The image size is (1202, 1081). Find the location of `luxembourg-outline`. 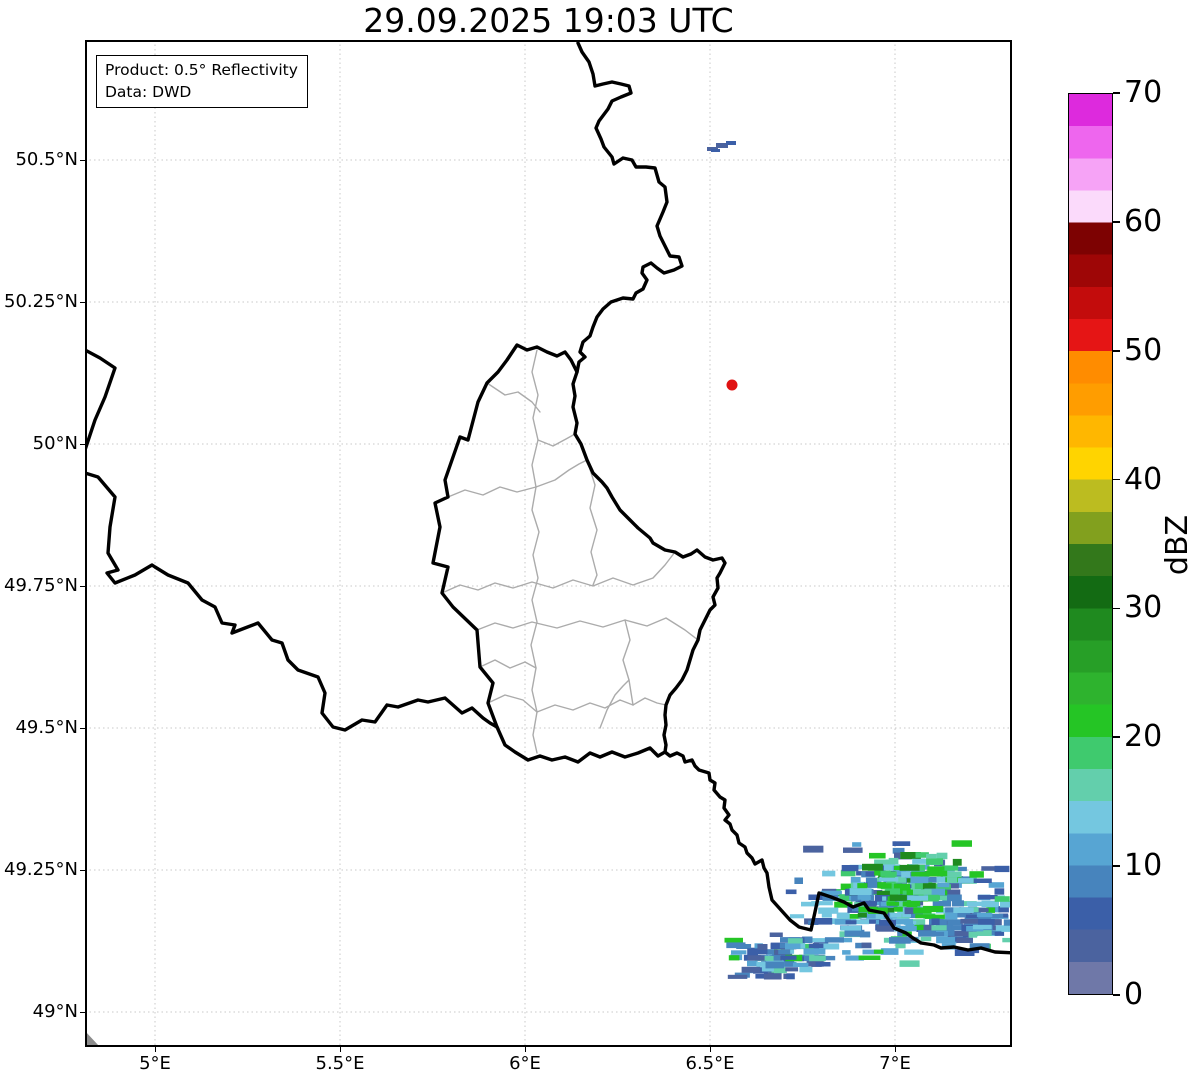

luxembourg-outline is located at coordinates (579, 553).